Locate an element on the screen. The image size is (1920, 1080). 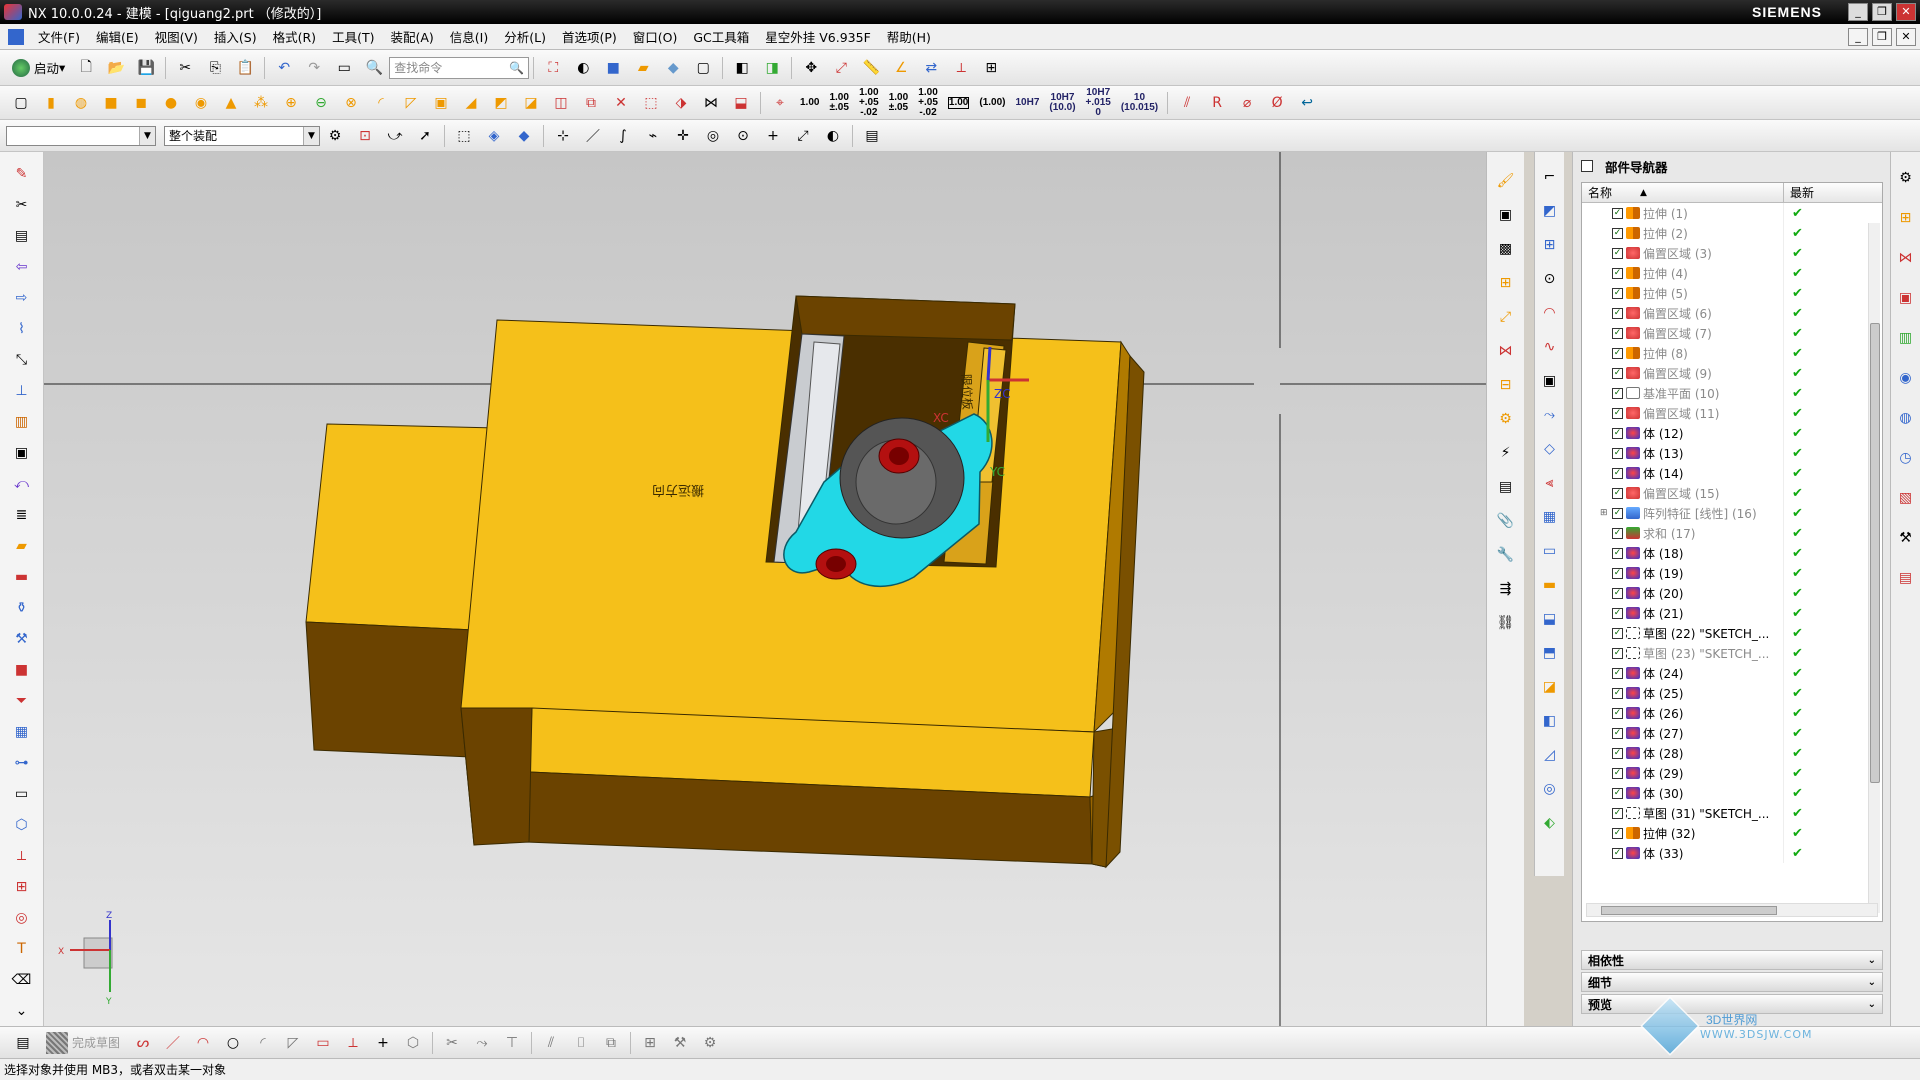
menu-view: 视图(V) is located at coordinates (176, 36).